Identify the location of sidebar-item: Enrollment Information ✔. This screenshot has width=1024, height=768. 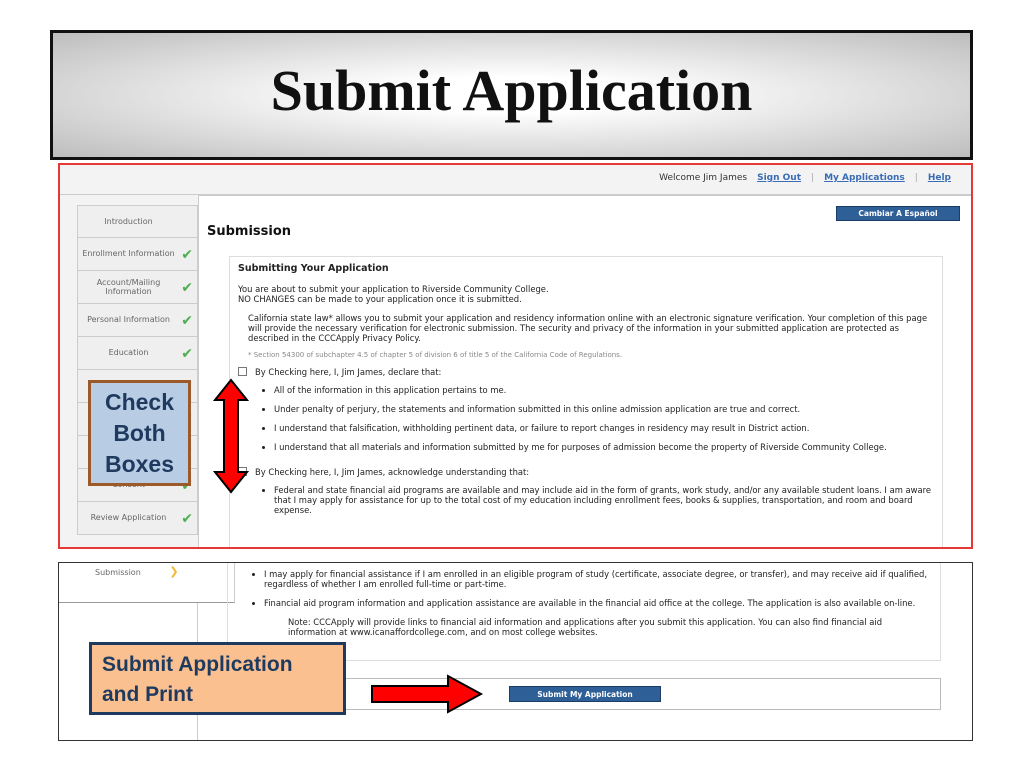
(137, 254).